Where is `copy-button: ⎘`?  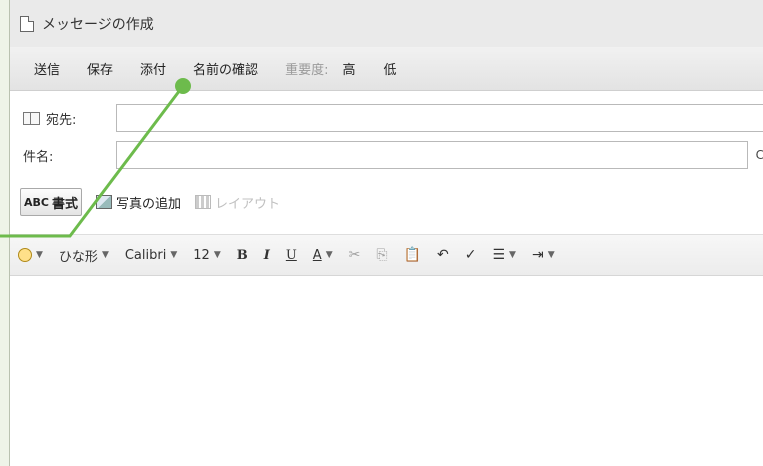 copy-button: ⎘ is located at coordinates (381, 255).